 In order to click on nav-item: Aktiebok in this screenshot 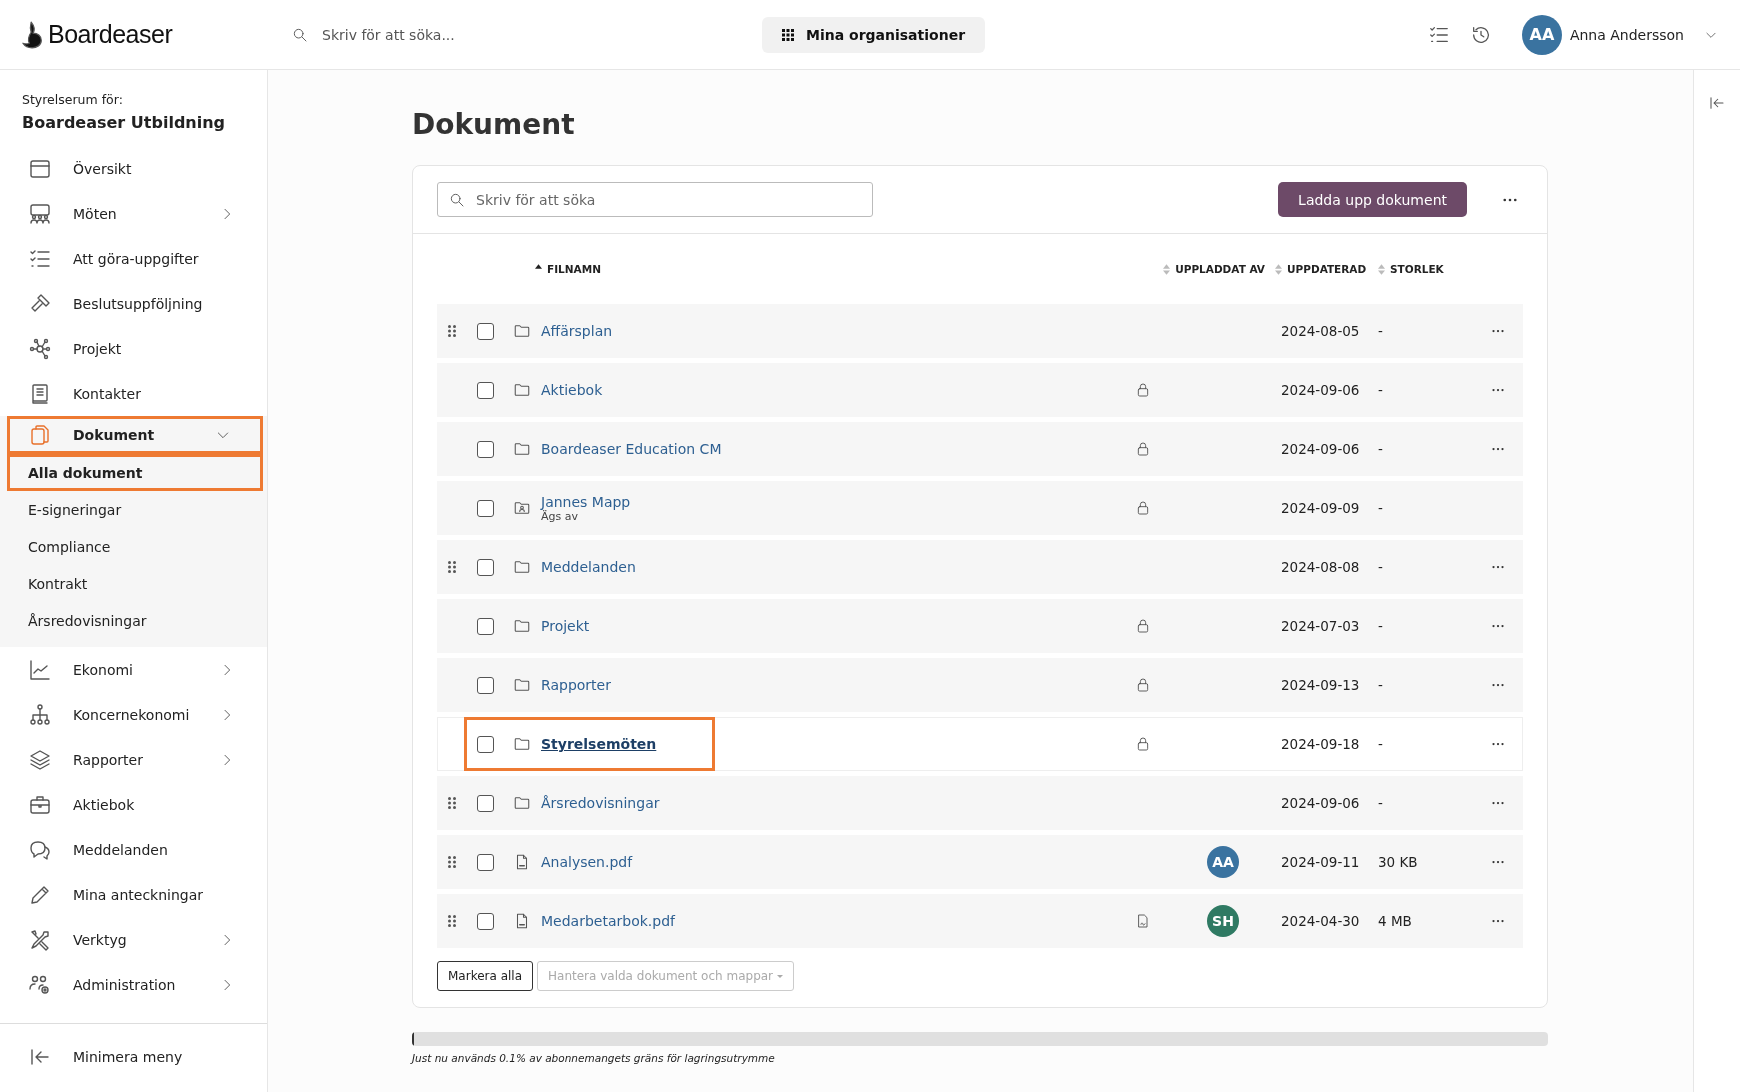, I will do `click(133, 804)`.